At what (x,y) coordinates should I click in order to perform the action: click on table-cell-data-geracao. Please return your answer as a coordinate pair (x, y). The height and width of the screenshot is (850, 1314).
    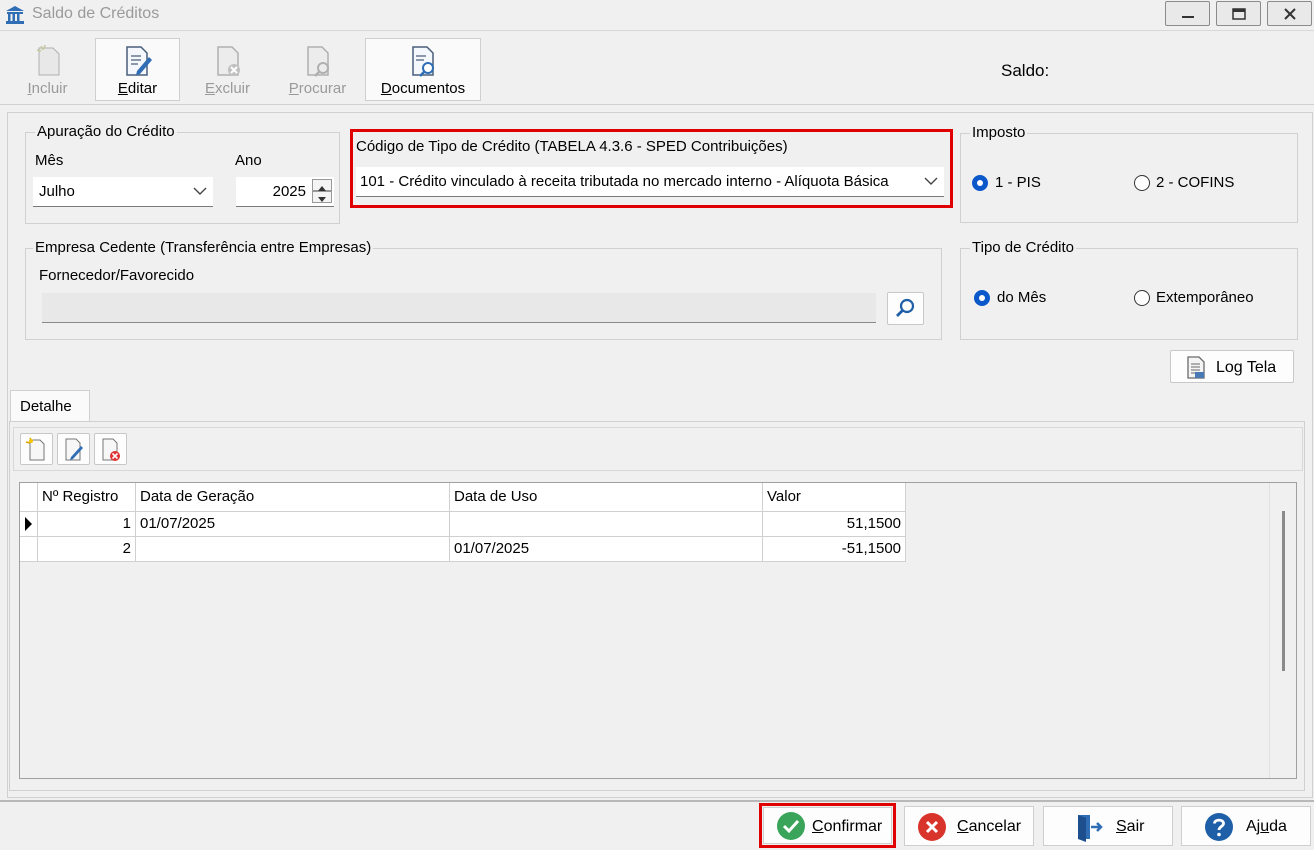
    Looking at the image, I should click on (293, 549).